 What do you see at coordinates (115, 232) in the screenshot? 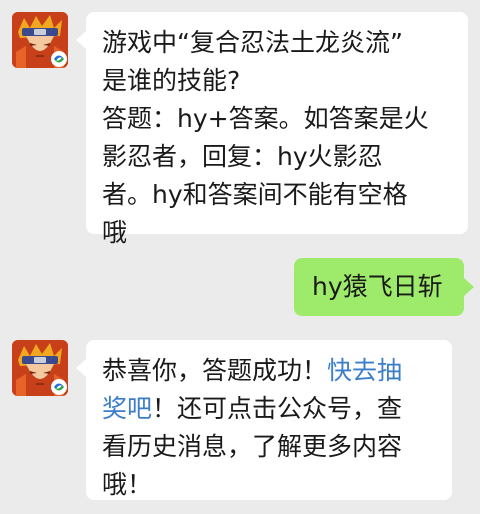
I see `message-text-line: 哦` at bounding box center [115, 232].